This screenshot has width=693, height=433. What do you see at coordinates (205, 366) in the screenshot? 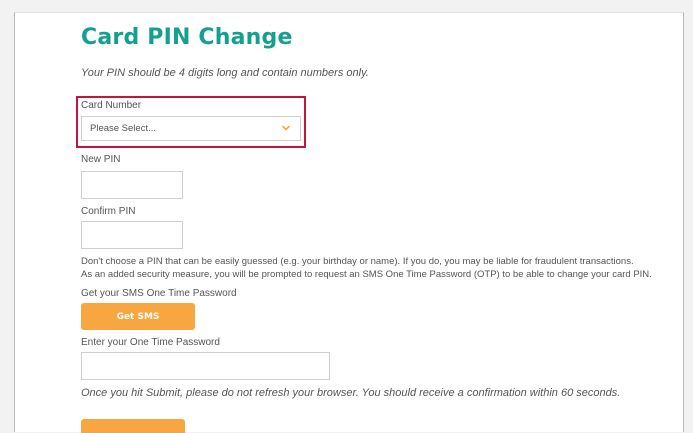
I see `otp-input` at bounding box center [205, 366].